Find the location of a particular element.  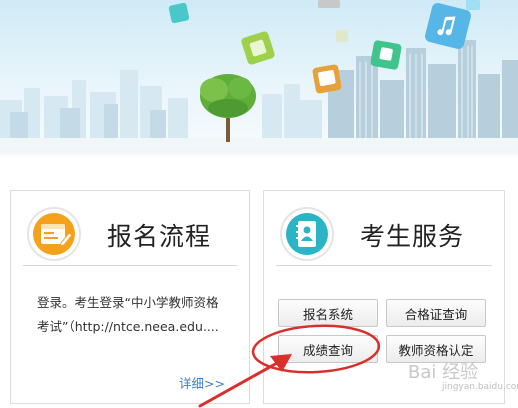

annotation-overlay is located at coordinates (289, 366).